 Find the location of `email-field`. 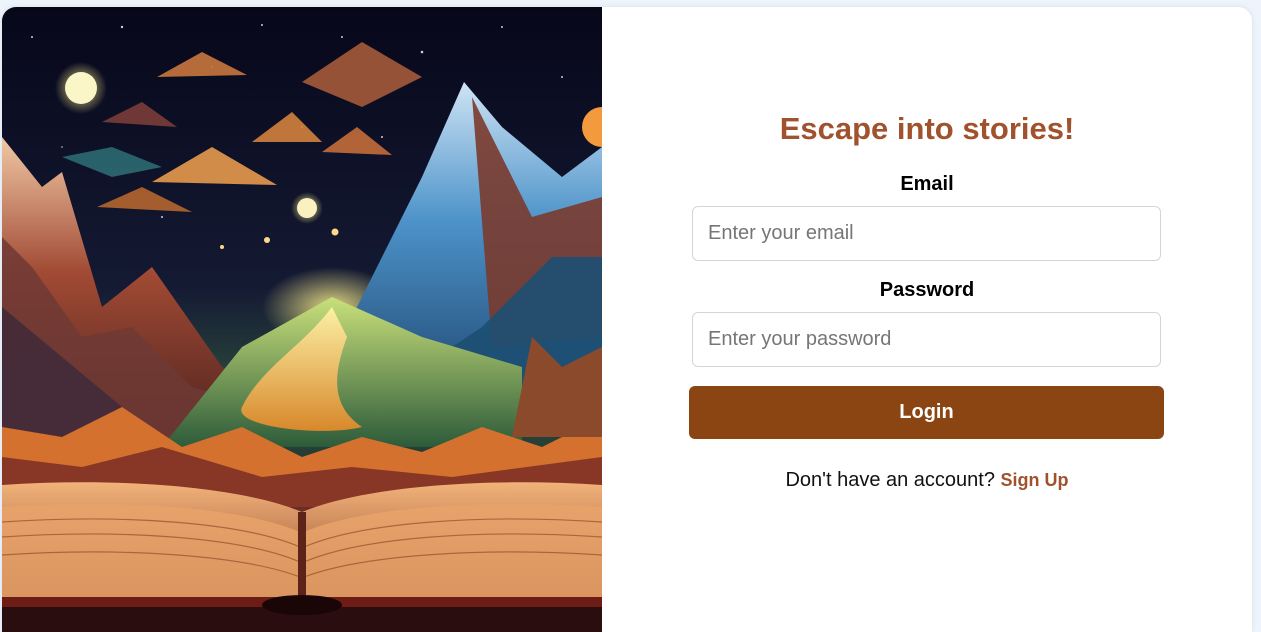

email-field is located at coordinates (926, 233).